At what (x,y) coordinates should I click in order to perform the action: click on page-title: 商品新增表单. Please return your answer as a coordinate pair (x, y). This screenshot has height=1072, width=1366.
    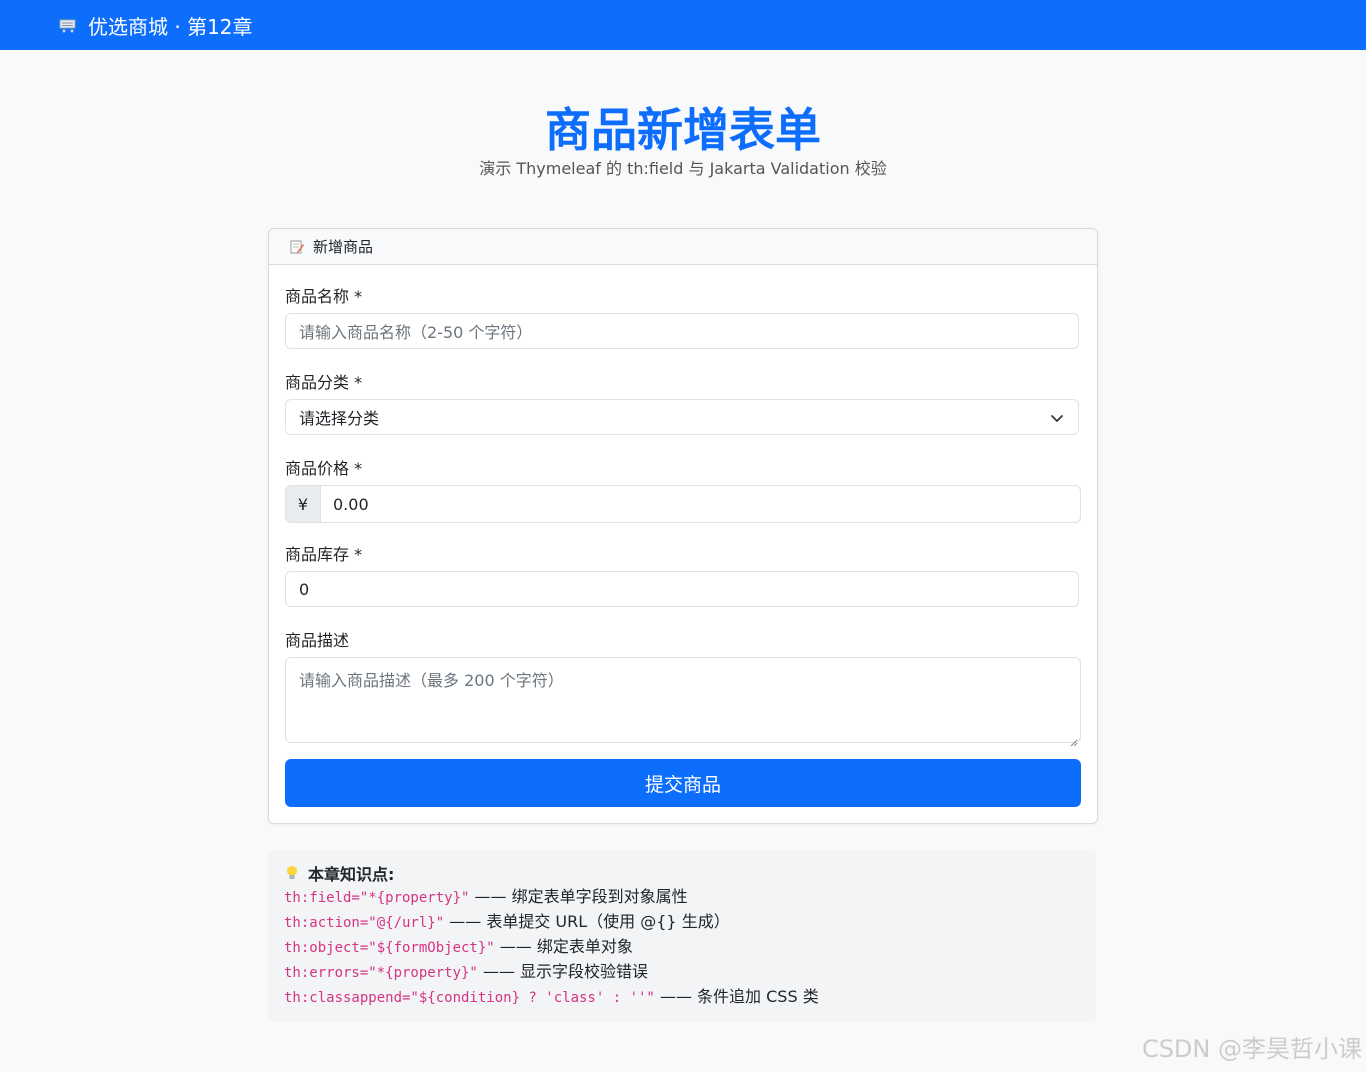
    Looking at the image, I should click on (683, 130).